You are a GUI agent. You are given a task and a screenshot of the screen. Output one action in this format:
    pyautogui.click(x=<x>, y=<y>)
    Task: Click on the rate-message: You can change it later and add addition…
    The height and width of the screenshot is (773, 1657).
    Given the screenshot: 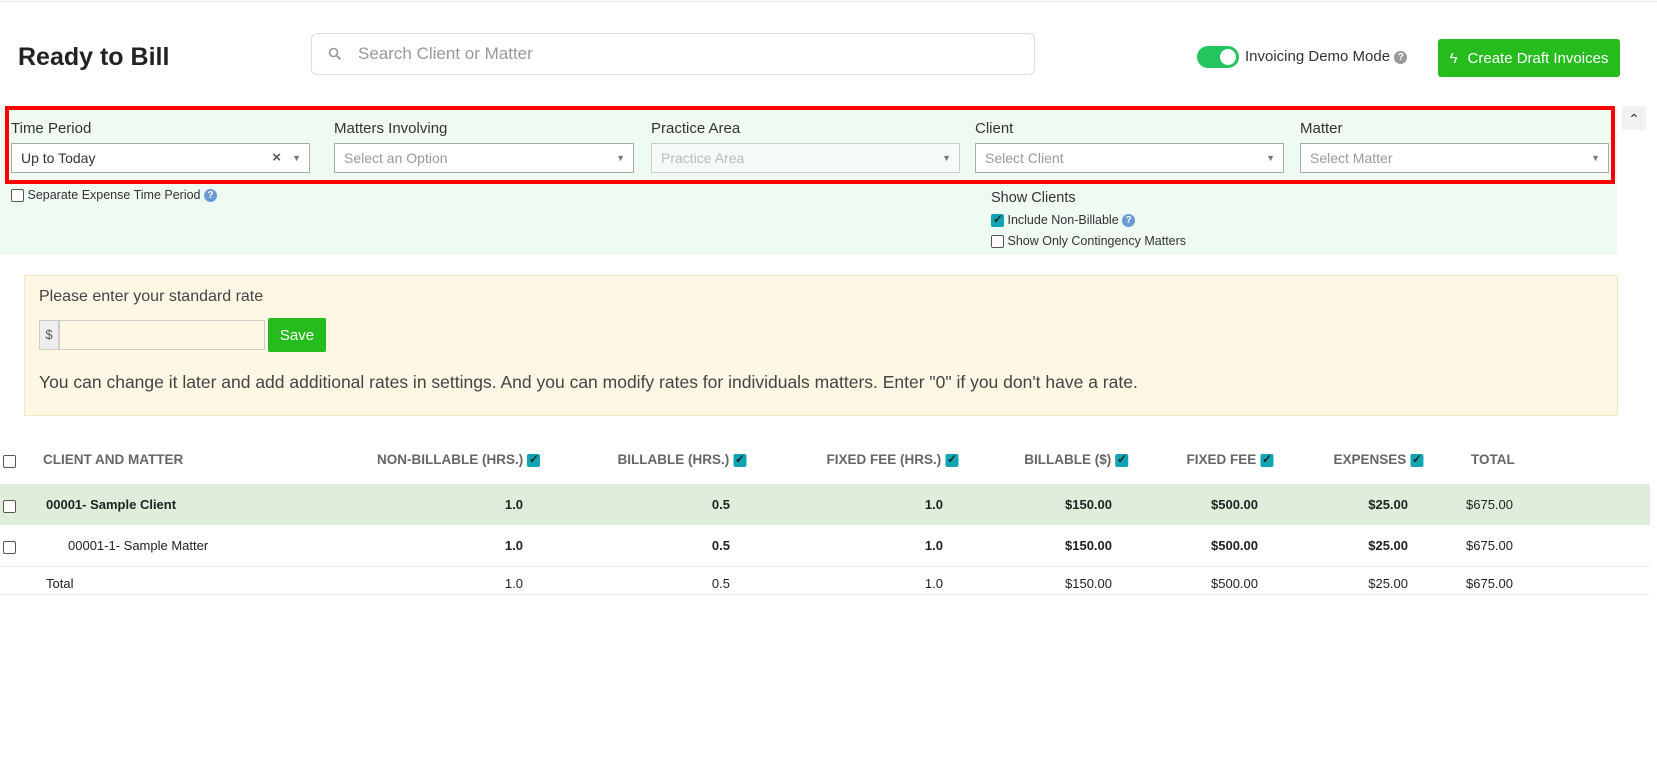 What is the action you would take?
    pyautogui.click(x=588, y=382)
    